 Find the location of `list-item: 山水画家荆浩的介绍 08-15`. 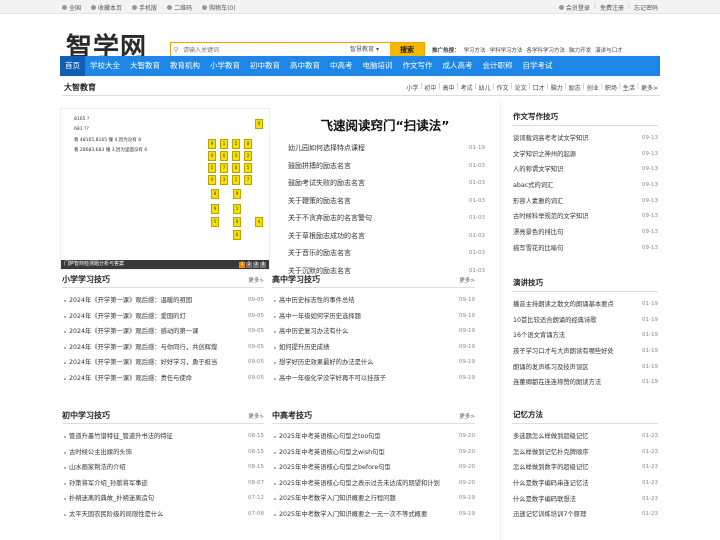

list-item: 山水画家荆浩的介绍 08-15 is located at coordinates (163, 468).